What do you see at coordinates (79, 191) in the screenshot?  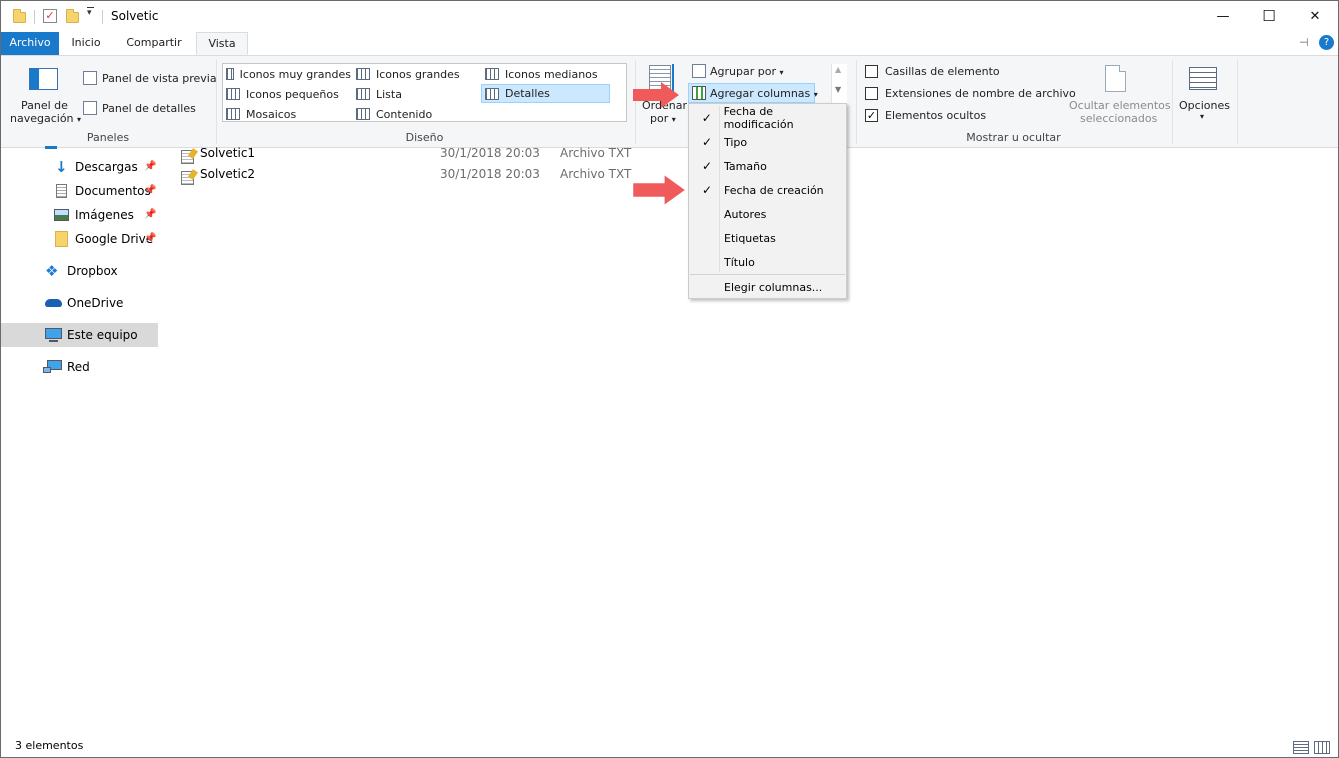 I see `nav-item-documents: Documentos 📌` at bounding box center [79, 191].